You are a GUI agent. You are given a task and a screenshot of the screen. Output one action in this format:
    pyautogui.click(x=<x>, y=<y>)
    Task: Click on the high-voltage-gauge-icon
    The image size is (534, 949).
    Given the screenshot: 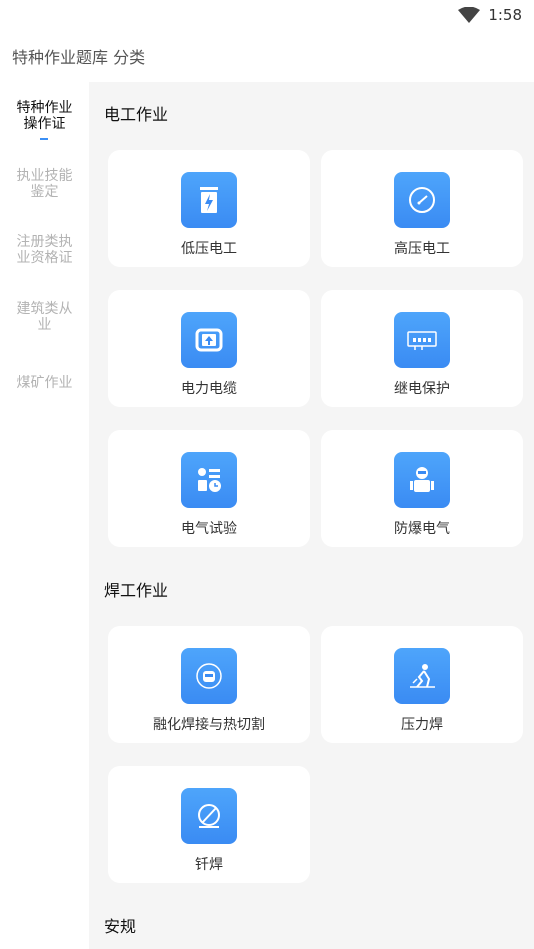 What is the action you would take?
    pyautogui.click(x=422, y=200)
    